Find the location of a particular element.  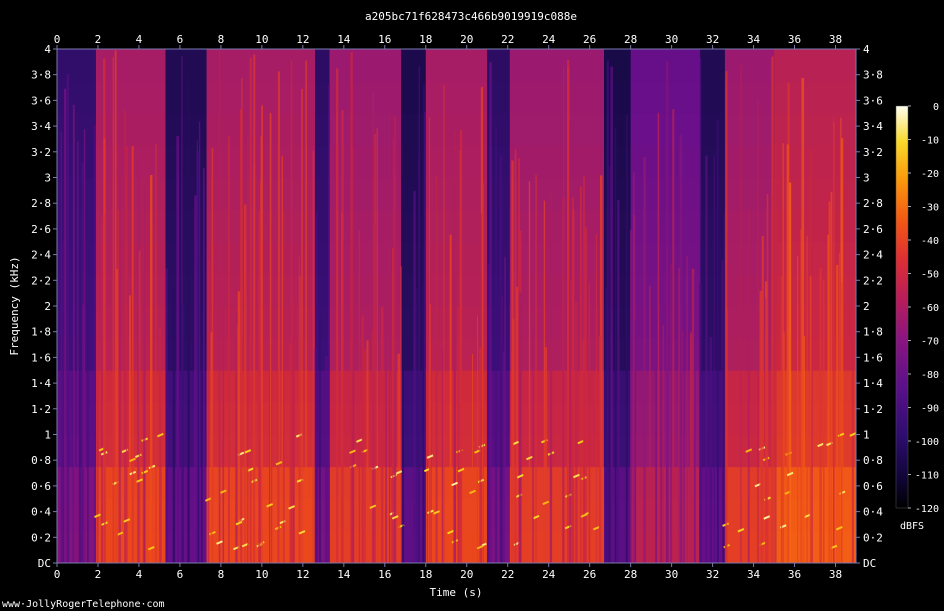

x-tick-label-top: 24 is located at coordinates (549, 39).